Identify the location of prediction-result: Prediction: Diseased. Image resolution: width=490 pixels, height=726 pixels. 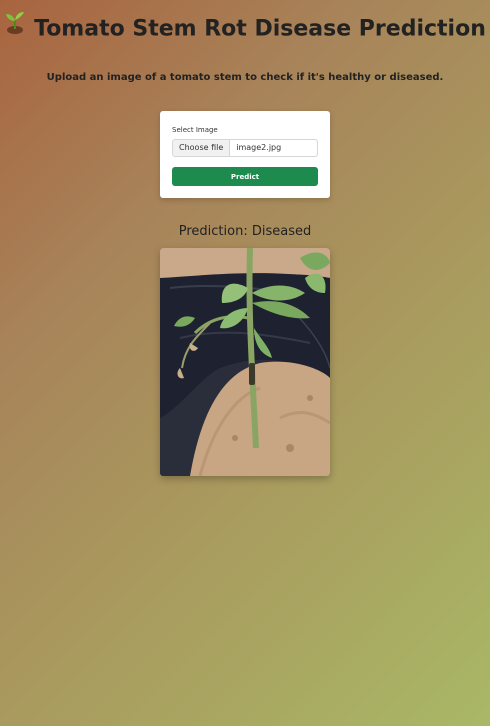
(245, 231).